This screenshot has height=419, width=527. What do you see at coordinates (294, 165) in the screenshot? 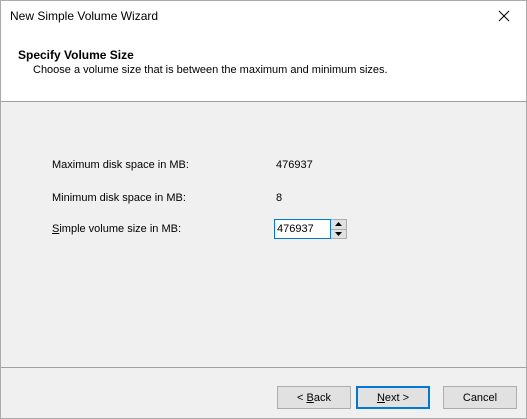
I see `max-size-value: 476937` at bounding box center [294, 165].